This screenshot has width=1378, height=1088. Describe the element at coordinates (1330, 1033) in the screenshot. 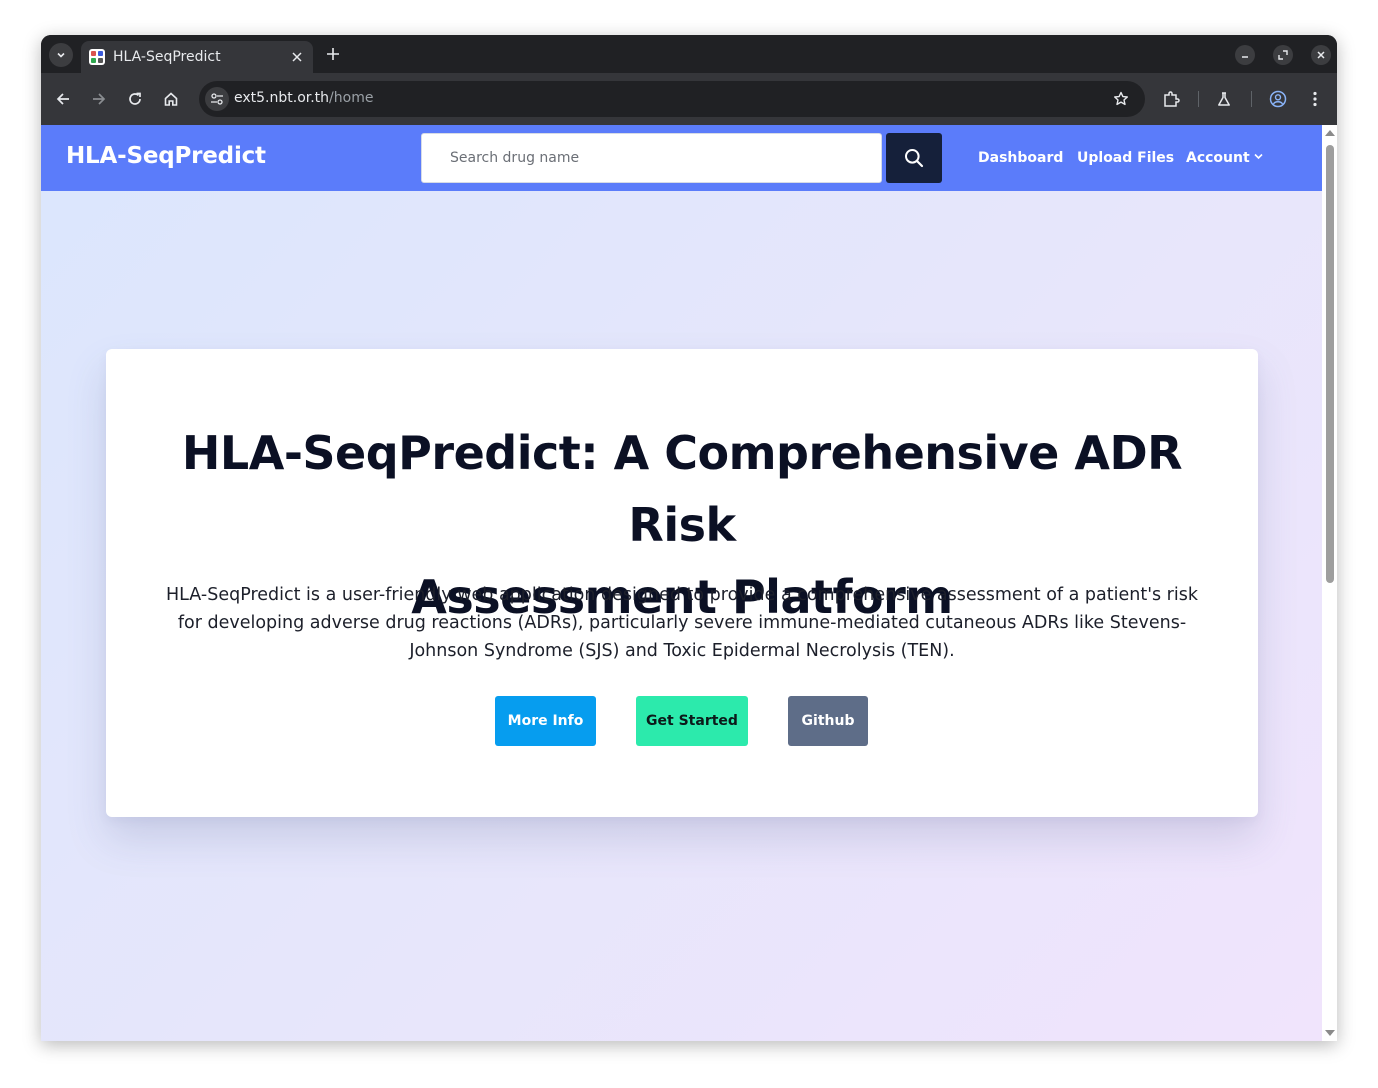

I see `scroll-down-arrow-icon` at that location.